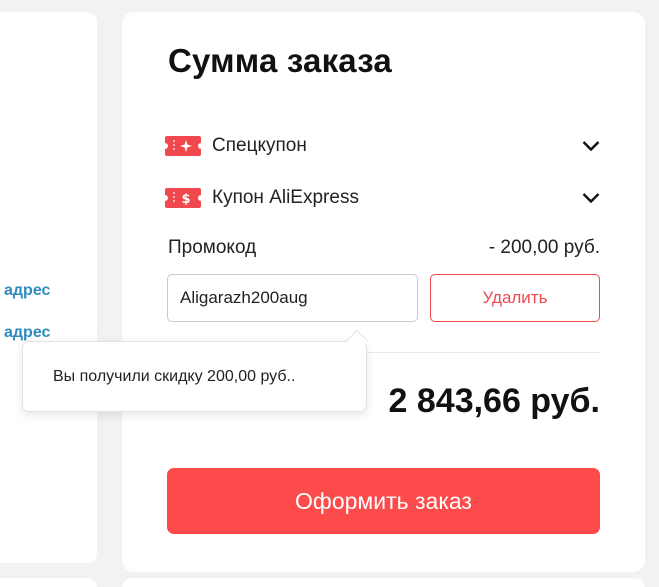 Image resolution: width=659 pixels, height=587 pixels. Describe the element at coordinates (494, 401) in the screenshot. I see `order-total: 2 843,66 руб.` at that location.